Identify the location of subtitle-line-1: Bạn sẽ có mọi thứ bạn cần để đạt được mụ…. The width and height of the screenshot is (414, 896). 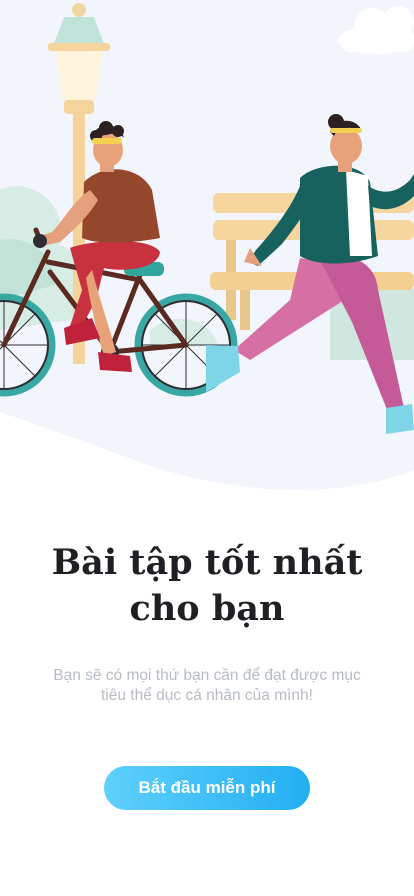
(207, 675).